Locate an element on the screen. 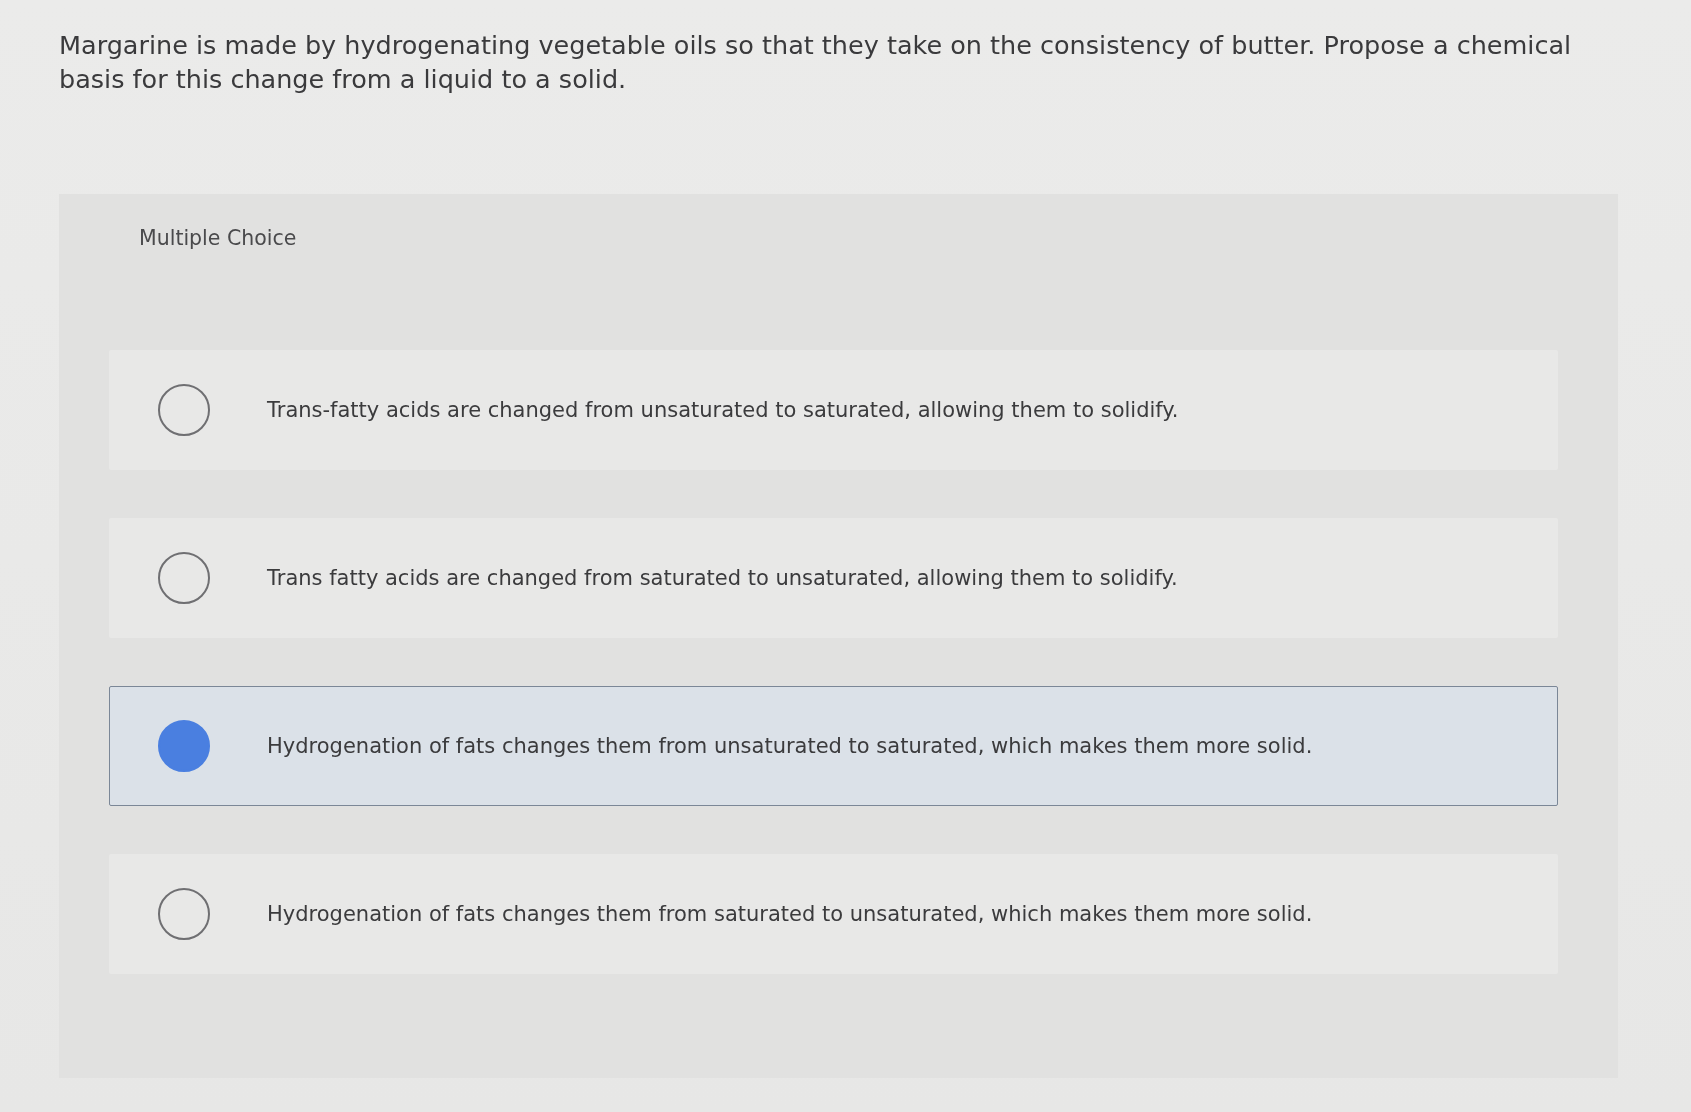 Image resolution: width=1691 pixels, height=1112 pixels. option-text: Hydrogenation of fats changes them from unsaturated to saturated, which makes them more solid. is located at coordinates (790, 746).